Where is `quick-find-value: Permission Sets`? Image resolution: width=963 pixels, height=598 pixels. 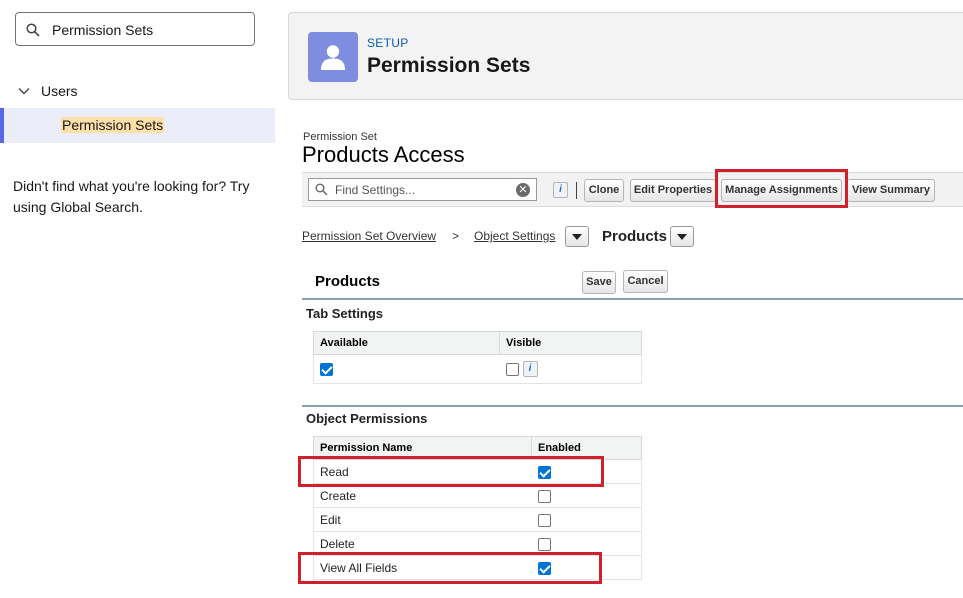
quick-find-value: Permission Sets is located at coordinates (103, 30).